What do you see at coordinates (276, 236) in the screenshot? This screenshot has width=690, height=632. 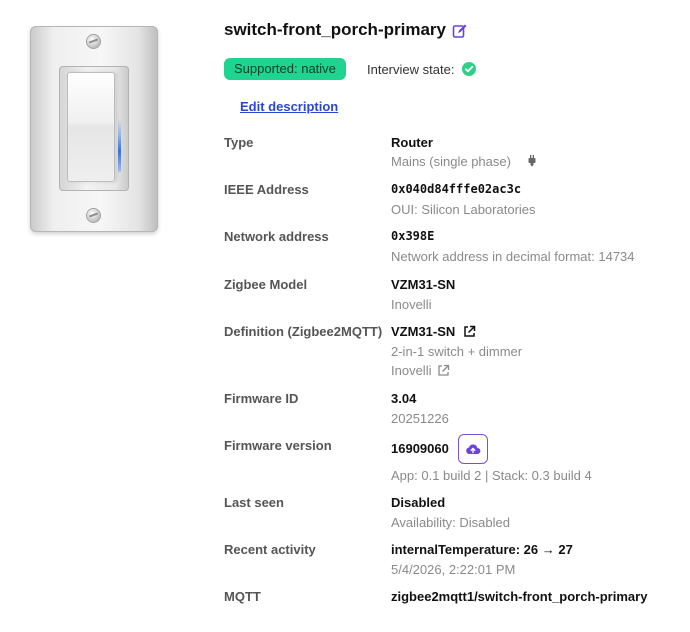 I see `network-label: Network address` at bounding box center [276, 236].